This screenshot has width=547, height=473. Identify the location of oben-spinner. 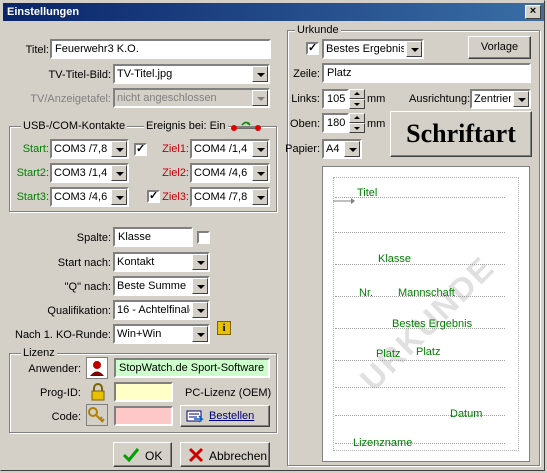
(357, 123).